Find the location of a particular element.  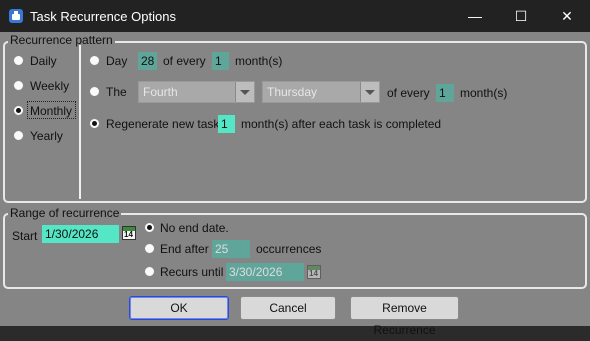

start-date-input: 1/30/2026 is located at coordinates (80, 234).